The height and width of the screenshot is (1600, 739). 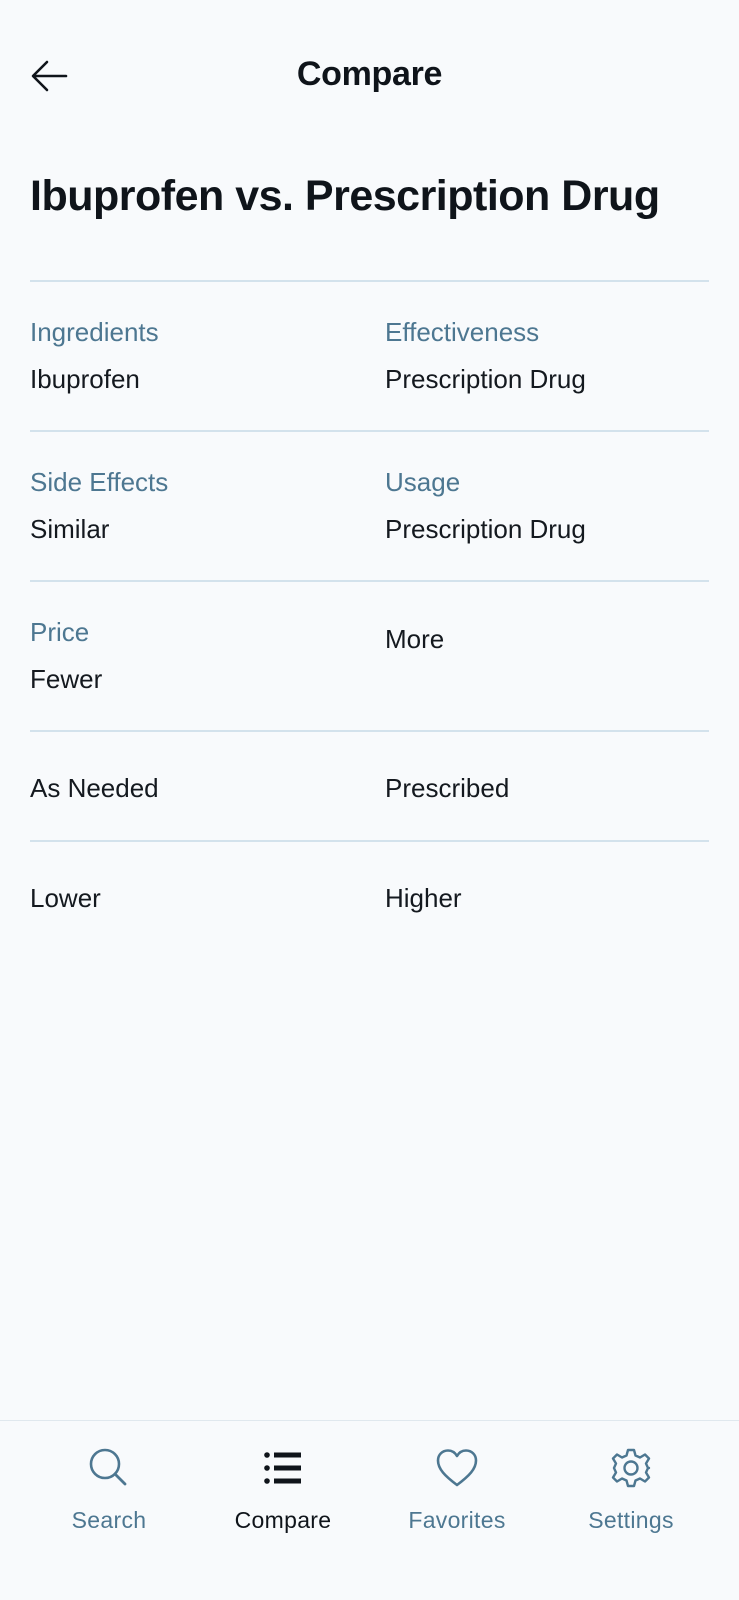 I want to click on nav-search: Search, so click(x=109, y=1481).